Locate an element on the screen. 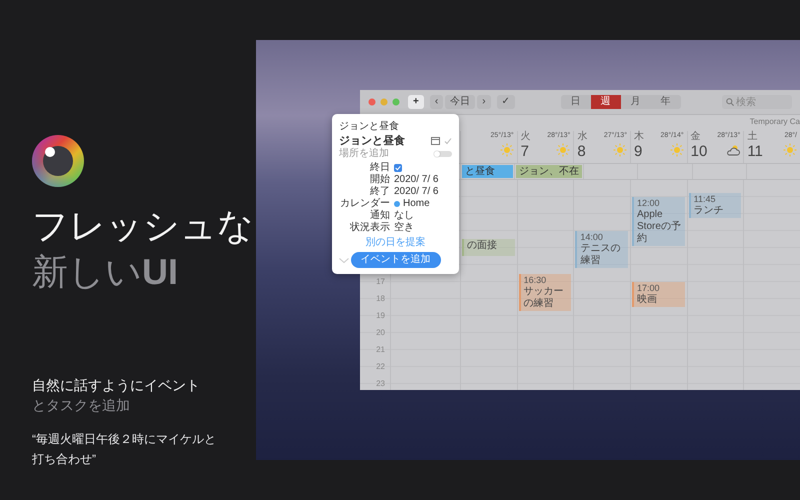 This screenshot has width=800, height=500. field-label: 開始 is located at coordinates (379, 180).